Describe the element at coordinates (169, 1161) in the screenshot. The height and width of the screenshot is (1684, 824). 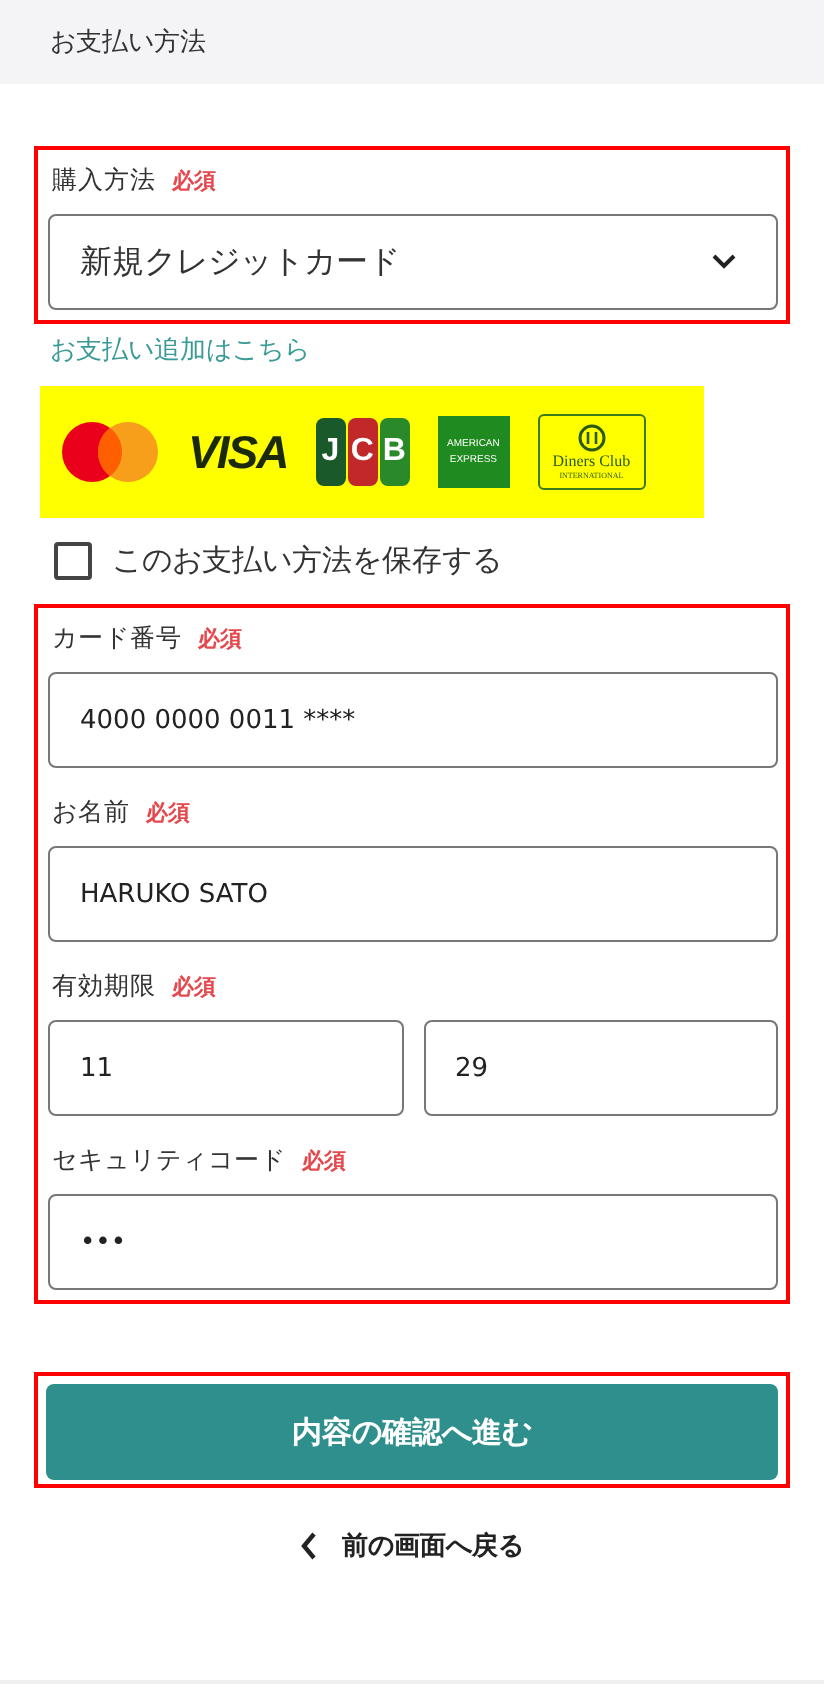
I see `field-label: セキュリティコード` at that location.